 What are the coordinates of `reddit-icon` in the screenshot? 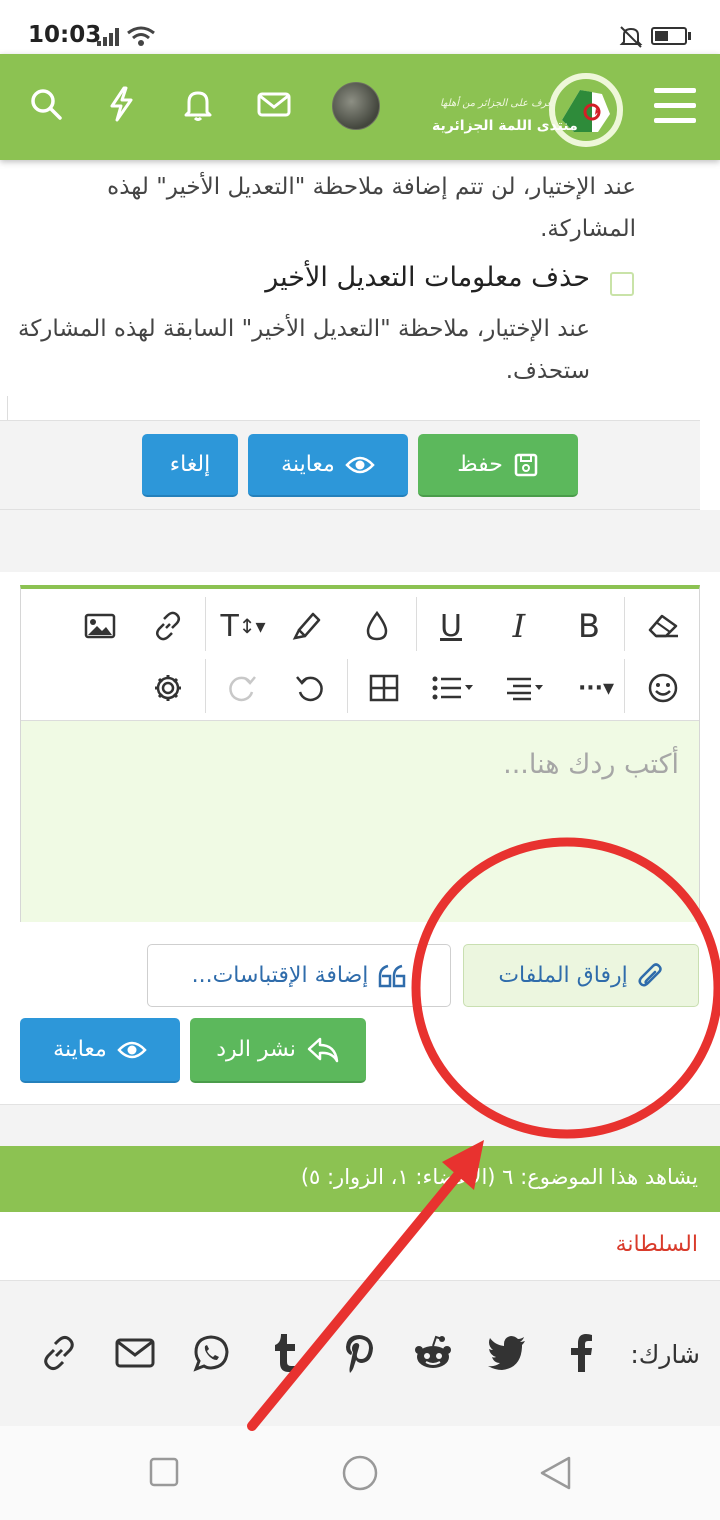 It's located at (433, 1353).